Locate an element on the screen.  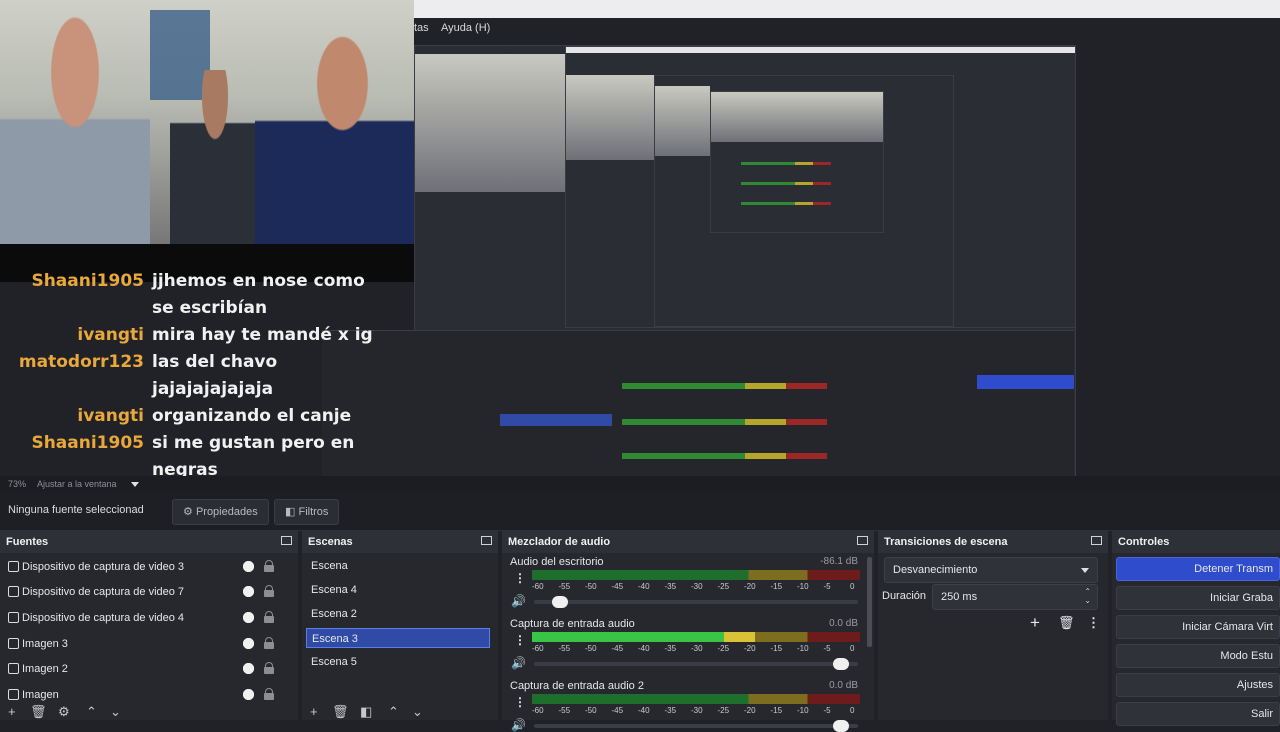
chat-text: se escribían is located at coordinates (210, 308).